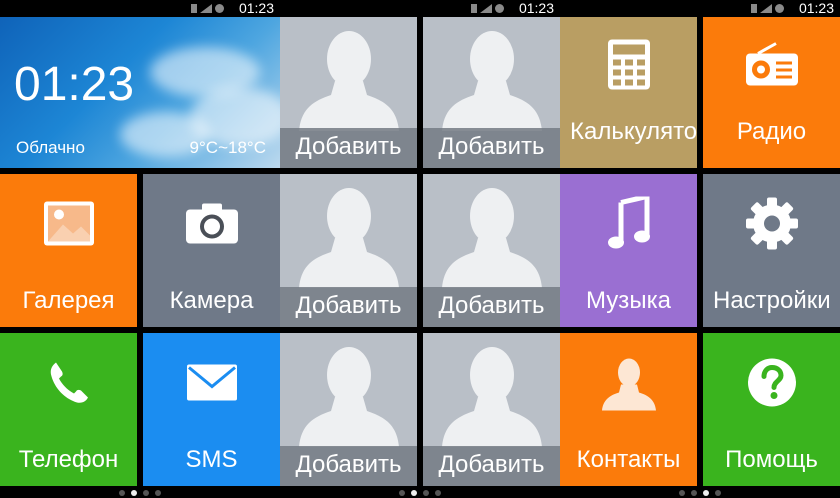 The width and height of the screenshot is (840, 498). What do you see at coordinates (69, 226) in the screenshot?
I see `gallery-icon` at bounding box center [69, 226].